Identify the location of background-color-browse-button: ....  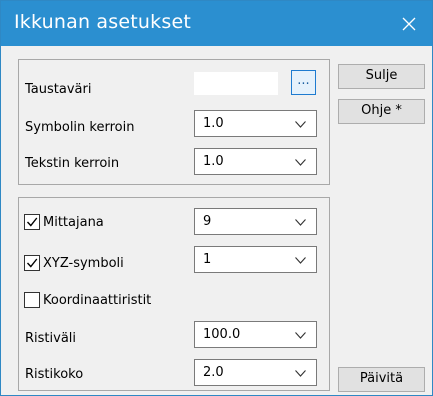
(303, 82).